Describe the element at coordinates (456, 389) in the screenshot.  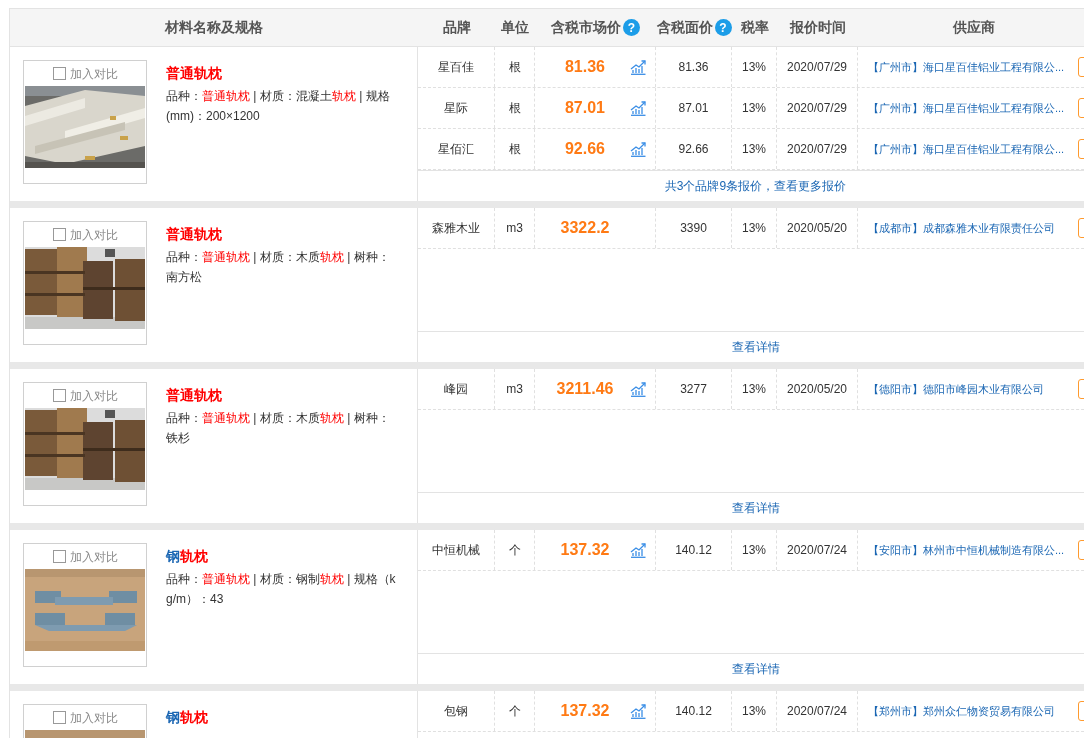
I see `brand-cell-text: 峰园` at that location.